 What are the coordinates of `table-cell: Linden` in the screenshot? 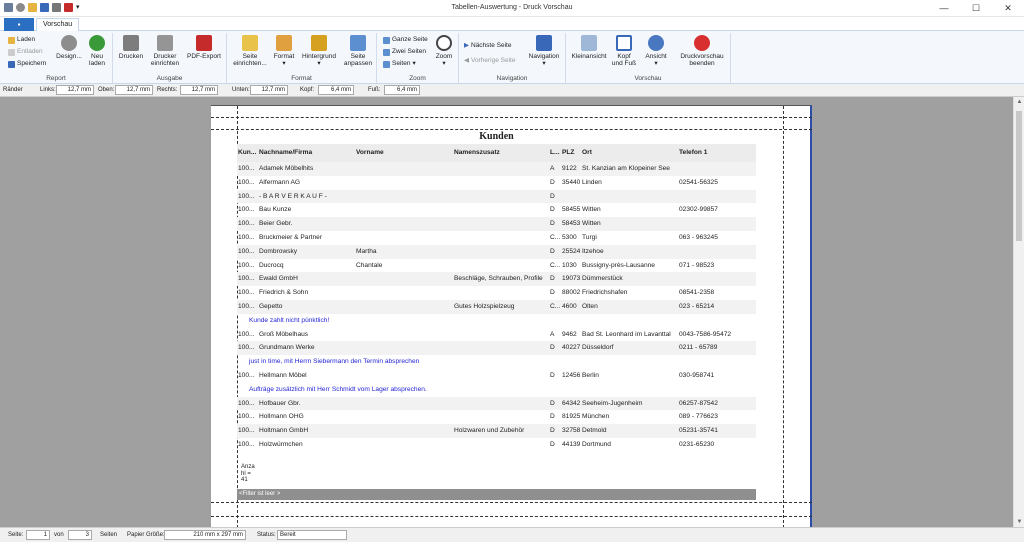 It's located at (592, 182).